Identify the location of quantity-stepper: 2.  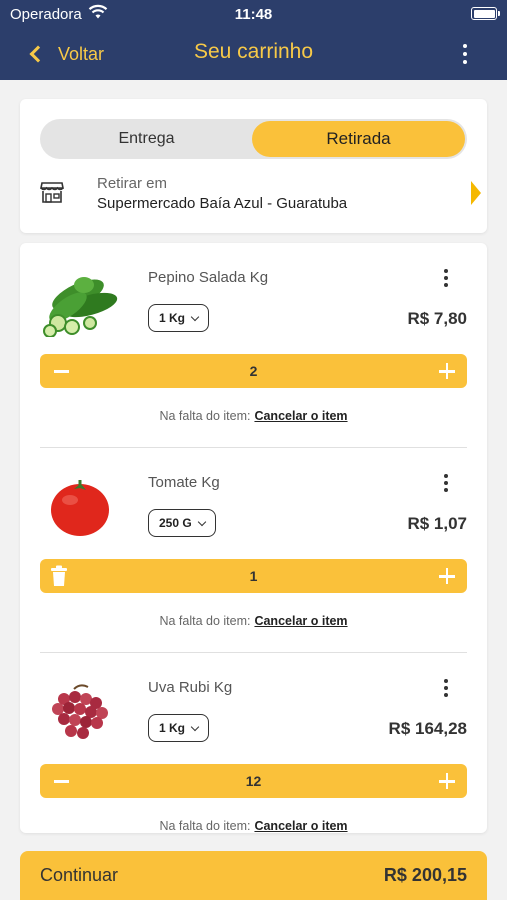
(253, 371).